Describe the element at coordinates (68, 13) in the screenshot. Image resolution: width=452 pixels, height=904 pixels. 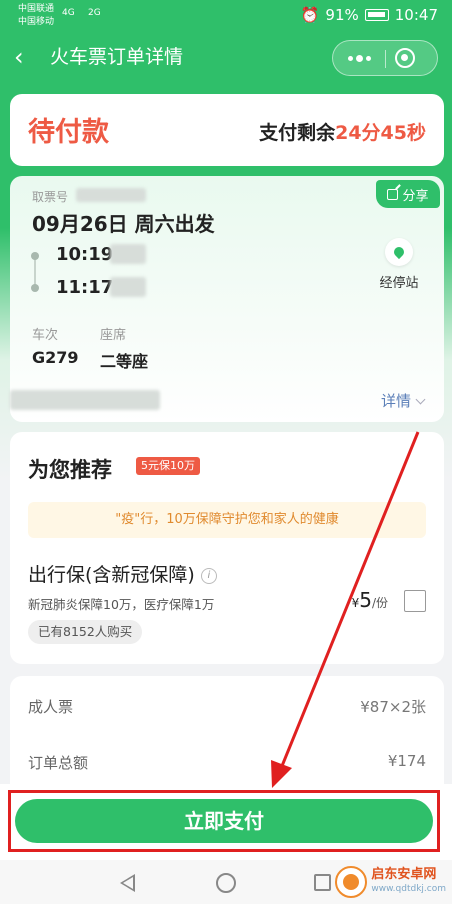
I see `signal-1-icon: 4G` at that location.